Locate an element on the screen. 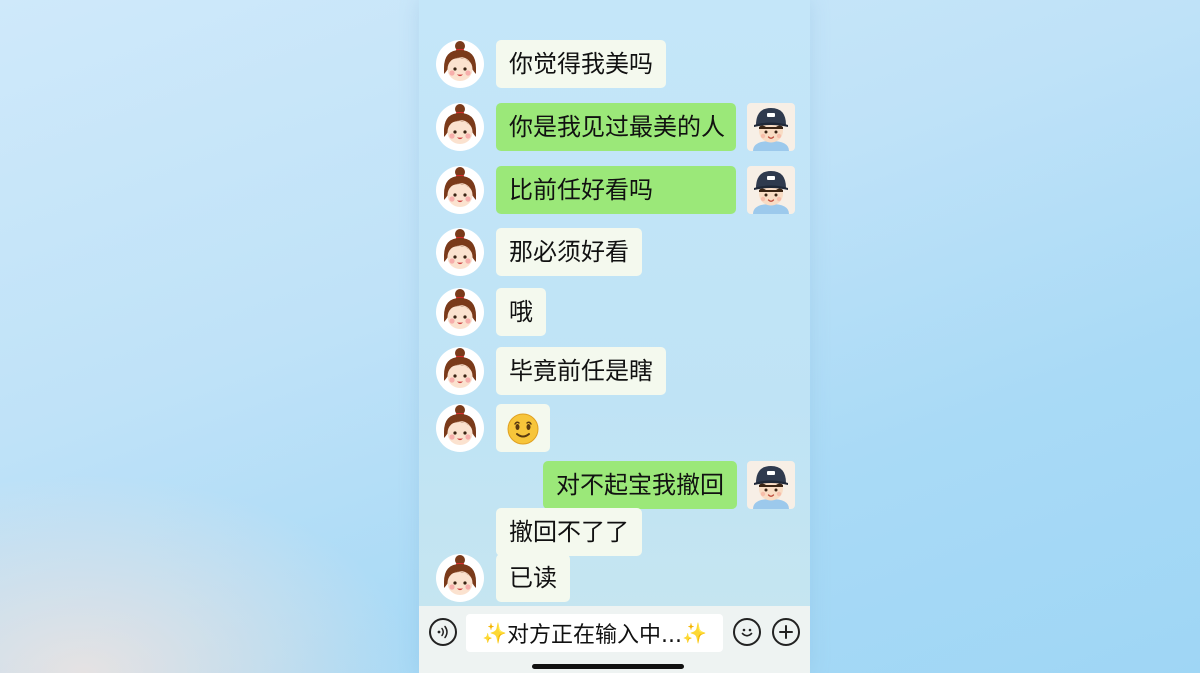 Image resolution: width=1200 pixels, height=673 pixels. message-bubble: 已读 is located at coordinates (533, 578).